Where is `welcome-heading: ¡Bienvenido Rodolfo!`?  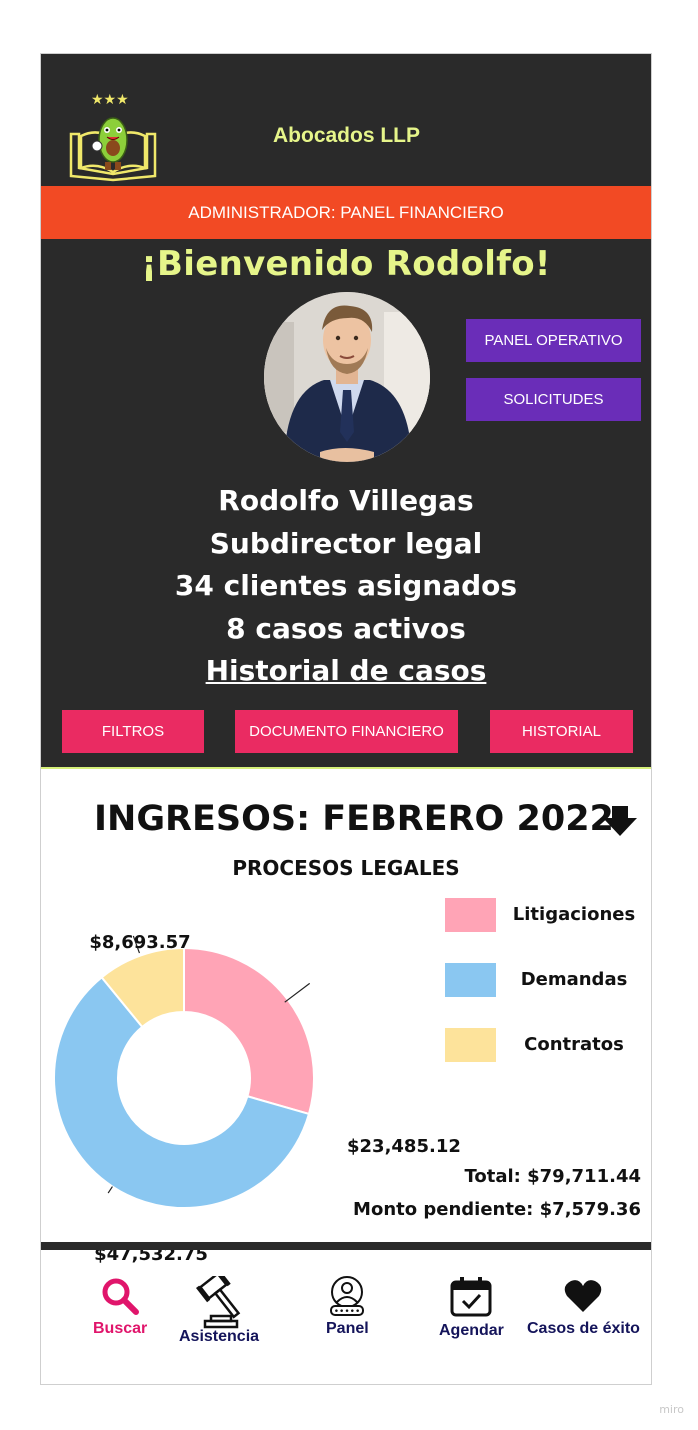
welcome-heading: ¡Bienvenido Rodolfo! is located at coordinates (346, 264).